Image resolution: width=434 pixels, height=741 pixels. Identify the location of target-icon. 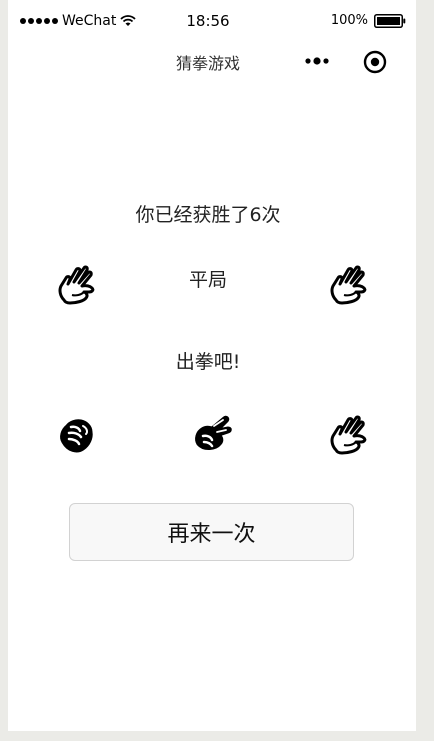
(375, 62).